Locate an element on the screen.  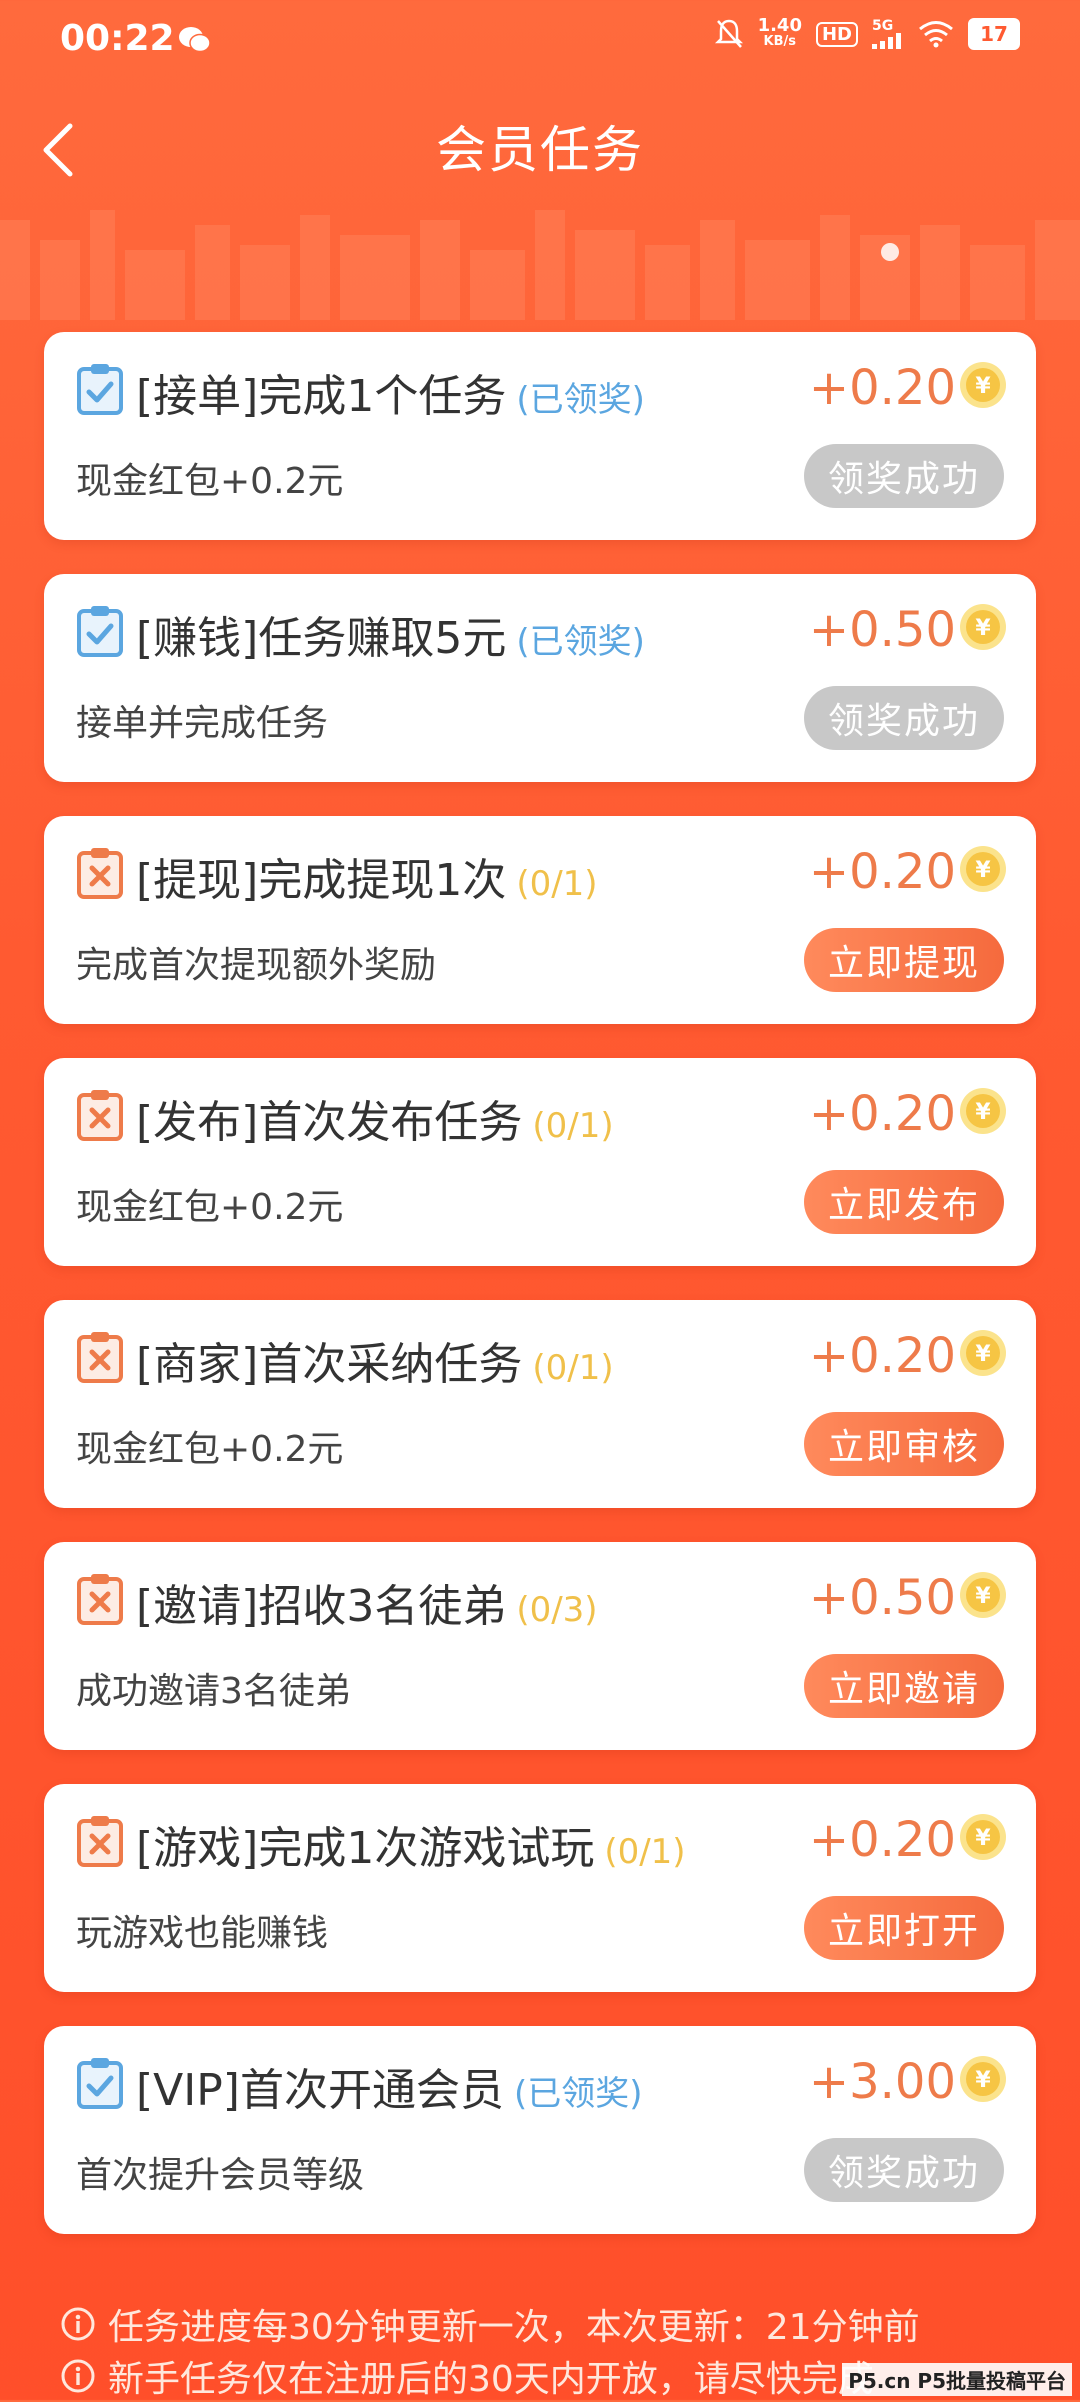
task-card: [发布]首次发布任务 (0/1) +0.20 ¥ 现金红包+0.2元 立即发布 is located at coordinates (540, 1162).